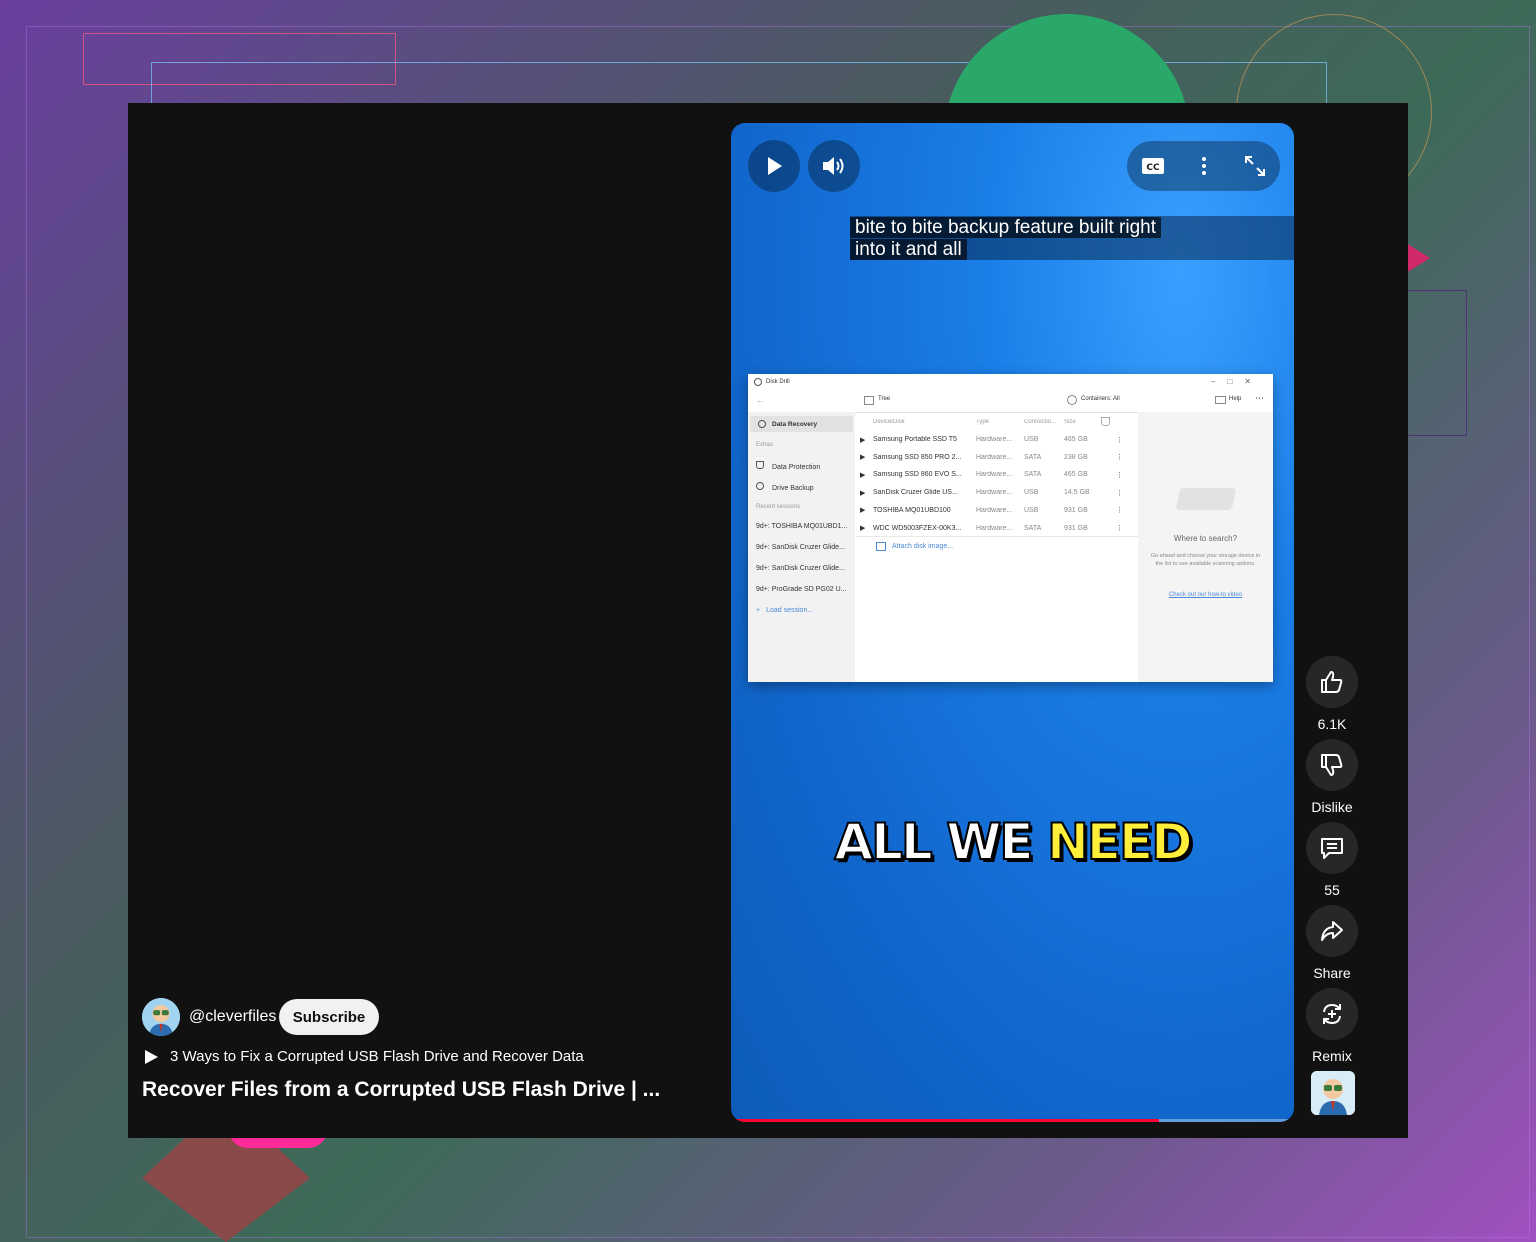 This screenshot has width=1536, height=1242. I want to click on avatar-icon, so click(1333, 1093).